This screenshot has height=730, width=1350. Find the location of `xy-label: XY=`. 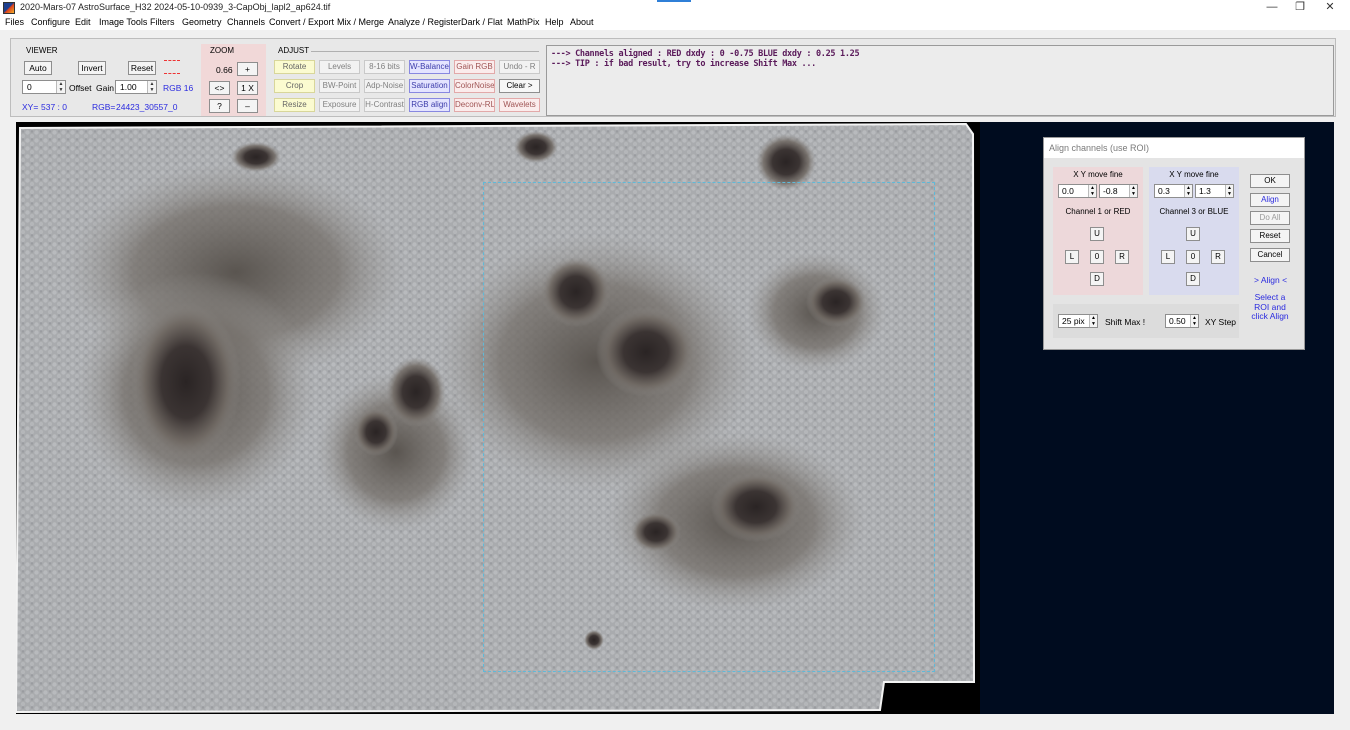

xy-label: XY= is located at coordinates (30, 107).